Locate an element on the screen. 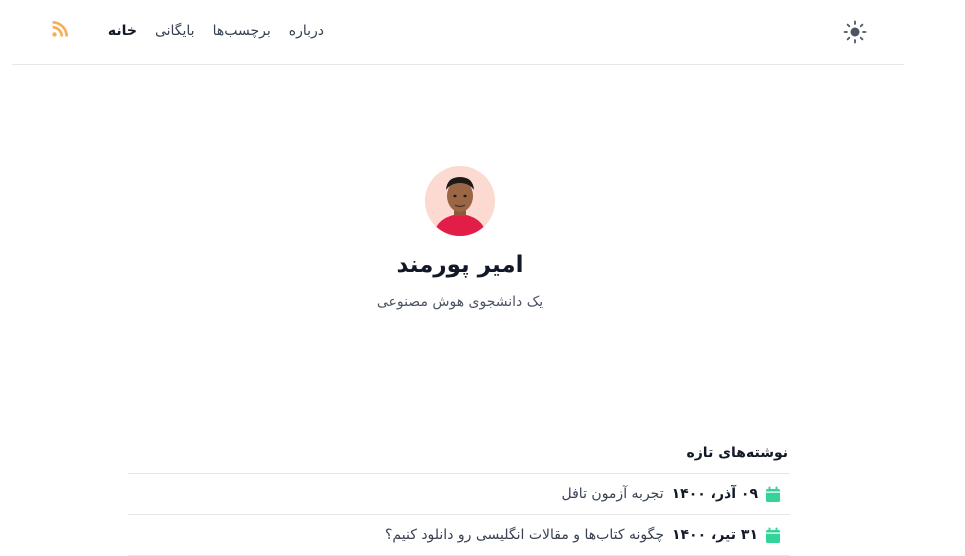  theme-toggle-button is located at coordinates (855, 32).